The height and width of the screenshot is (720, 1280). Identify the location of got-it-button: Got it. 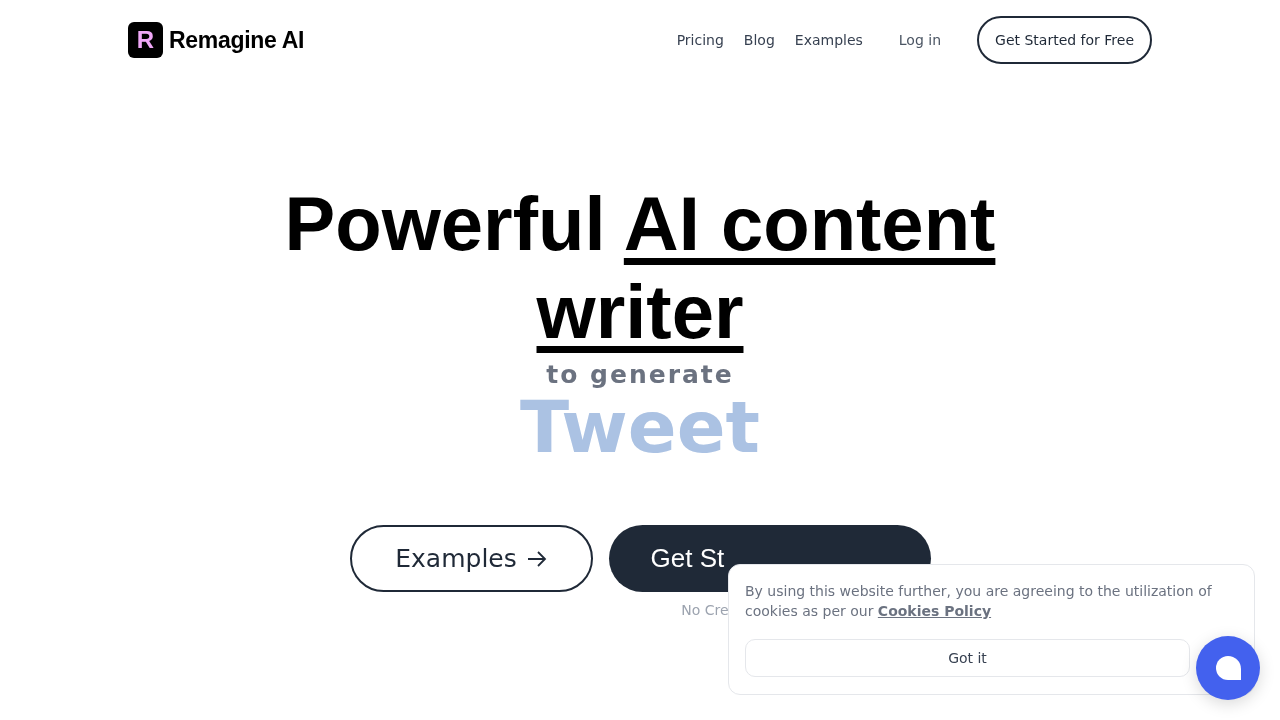
(967, 658).